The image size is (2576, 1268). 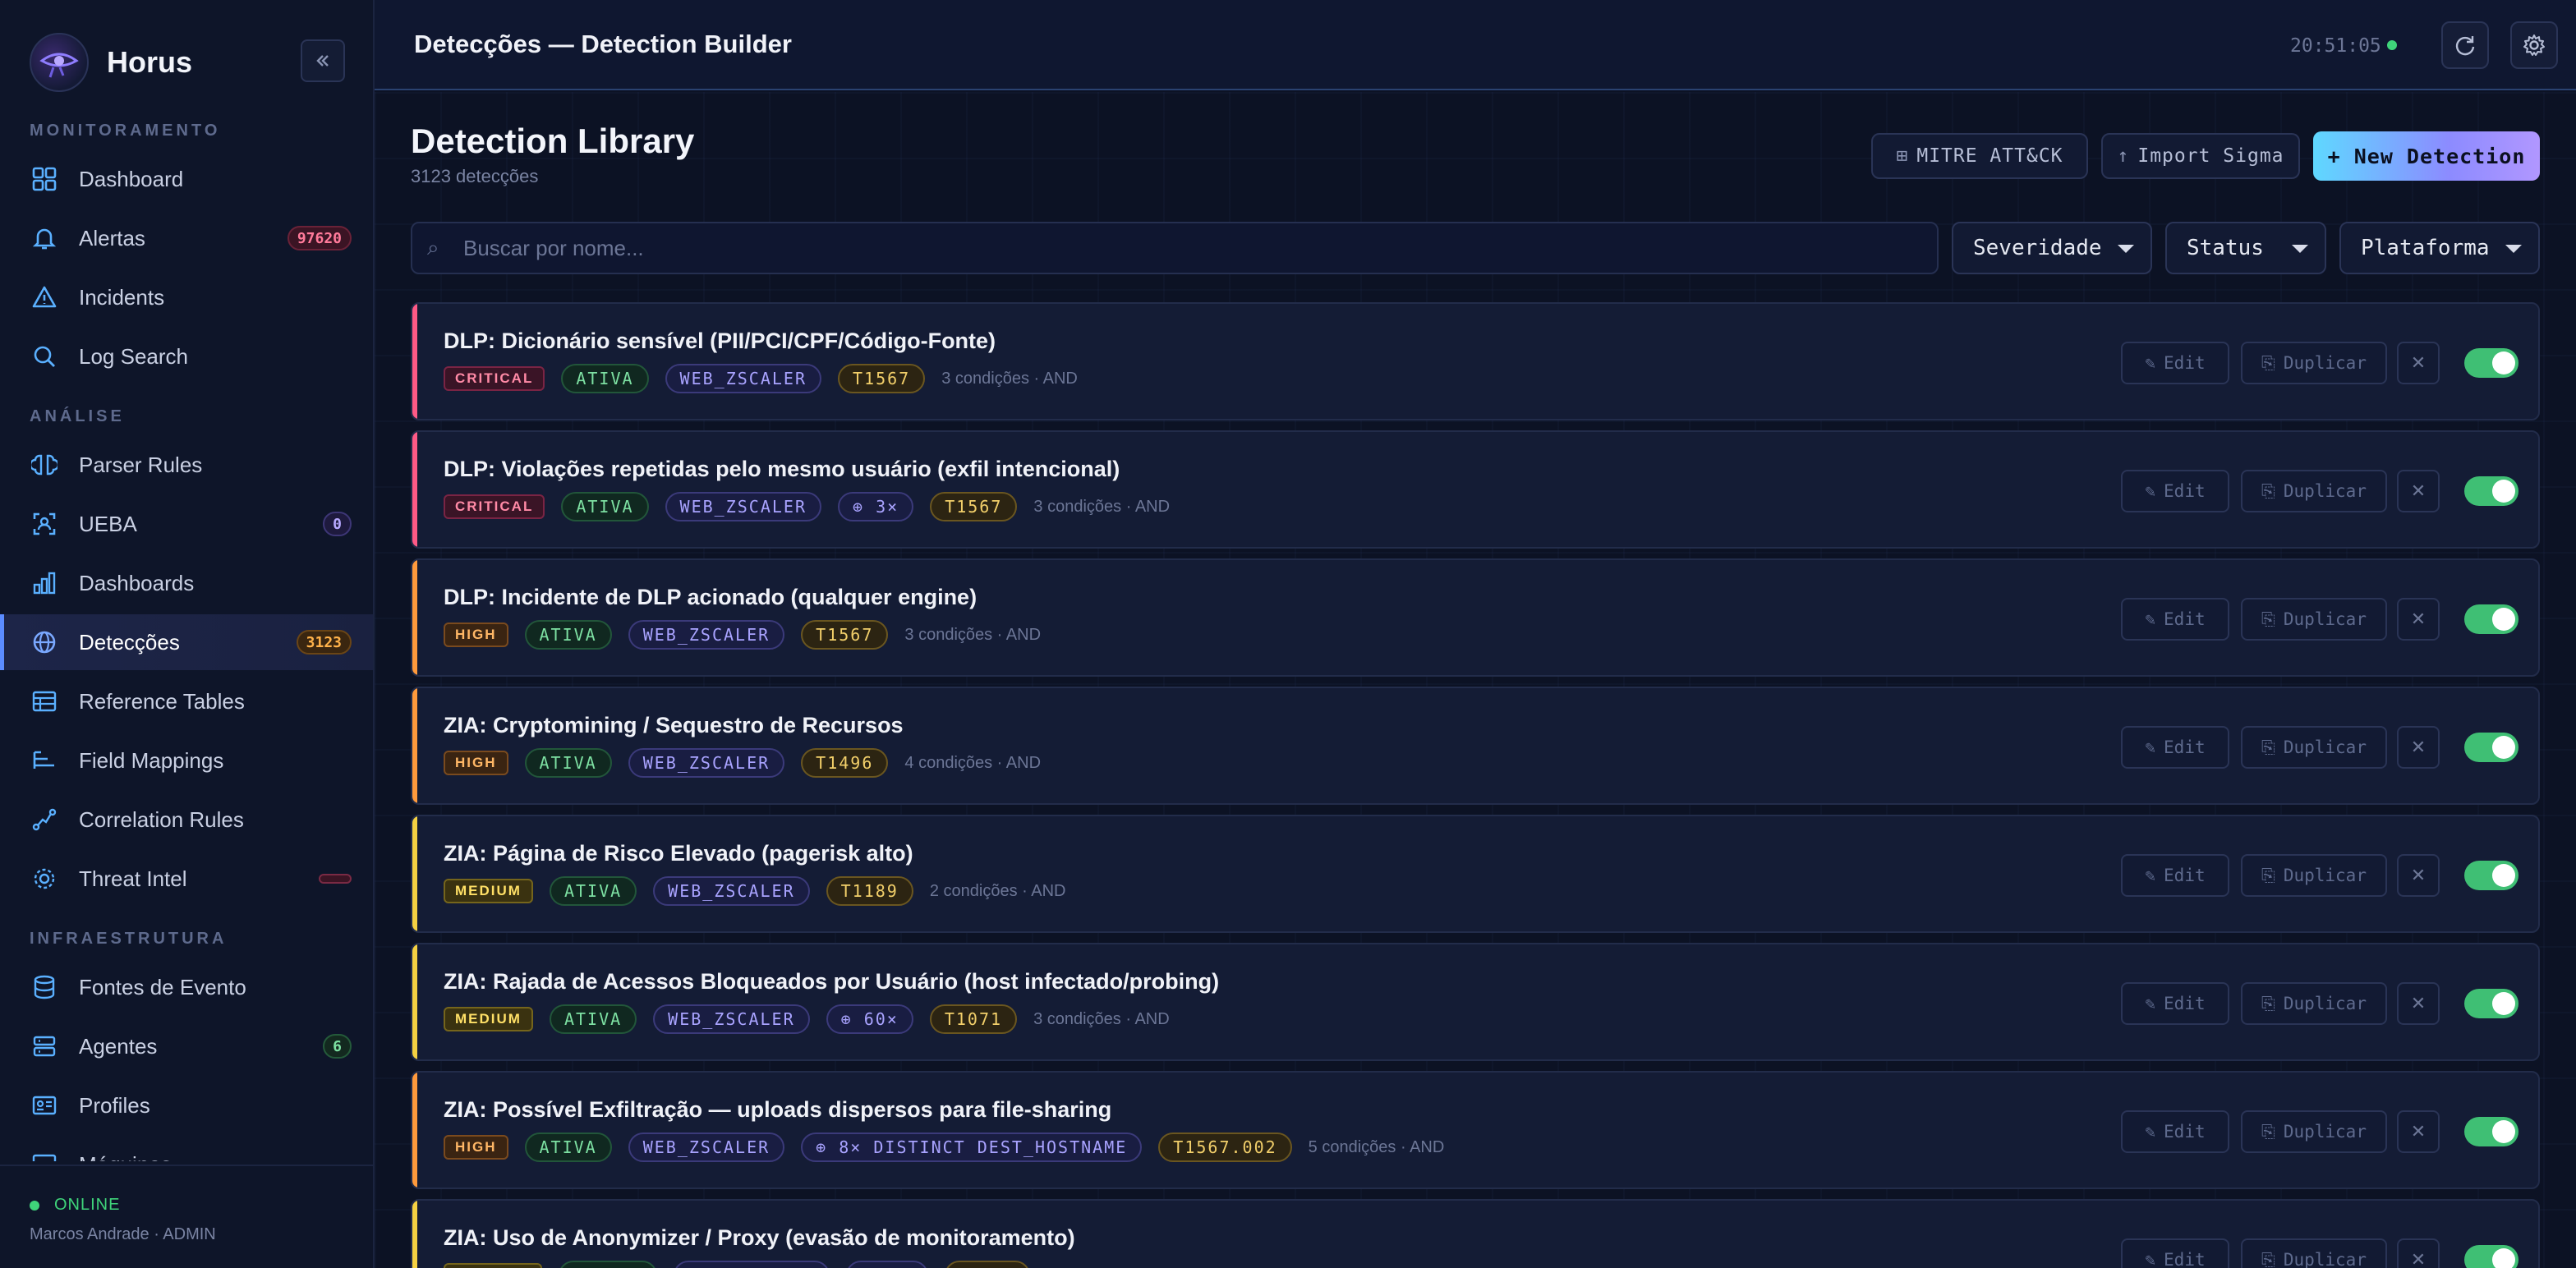 What do you see at coordinates (2245, 248) in the screenshot?
I see `status-filter: Status` at bounding box center [2245, 248].